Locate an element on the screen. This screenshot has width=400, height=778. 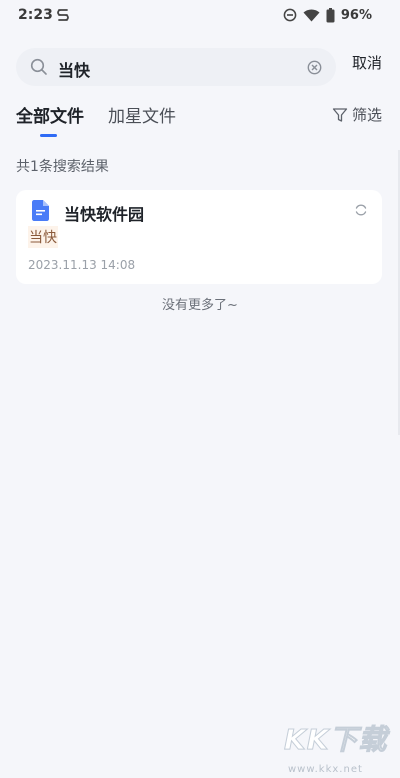
search-icon is located at coordinates (38, 66).